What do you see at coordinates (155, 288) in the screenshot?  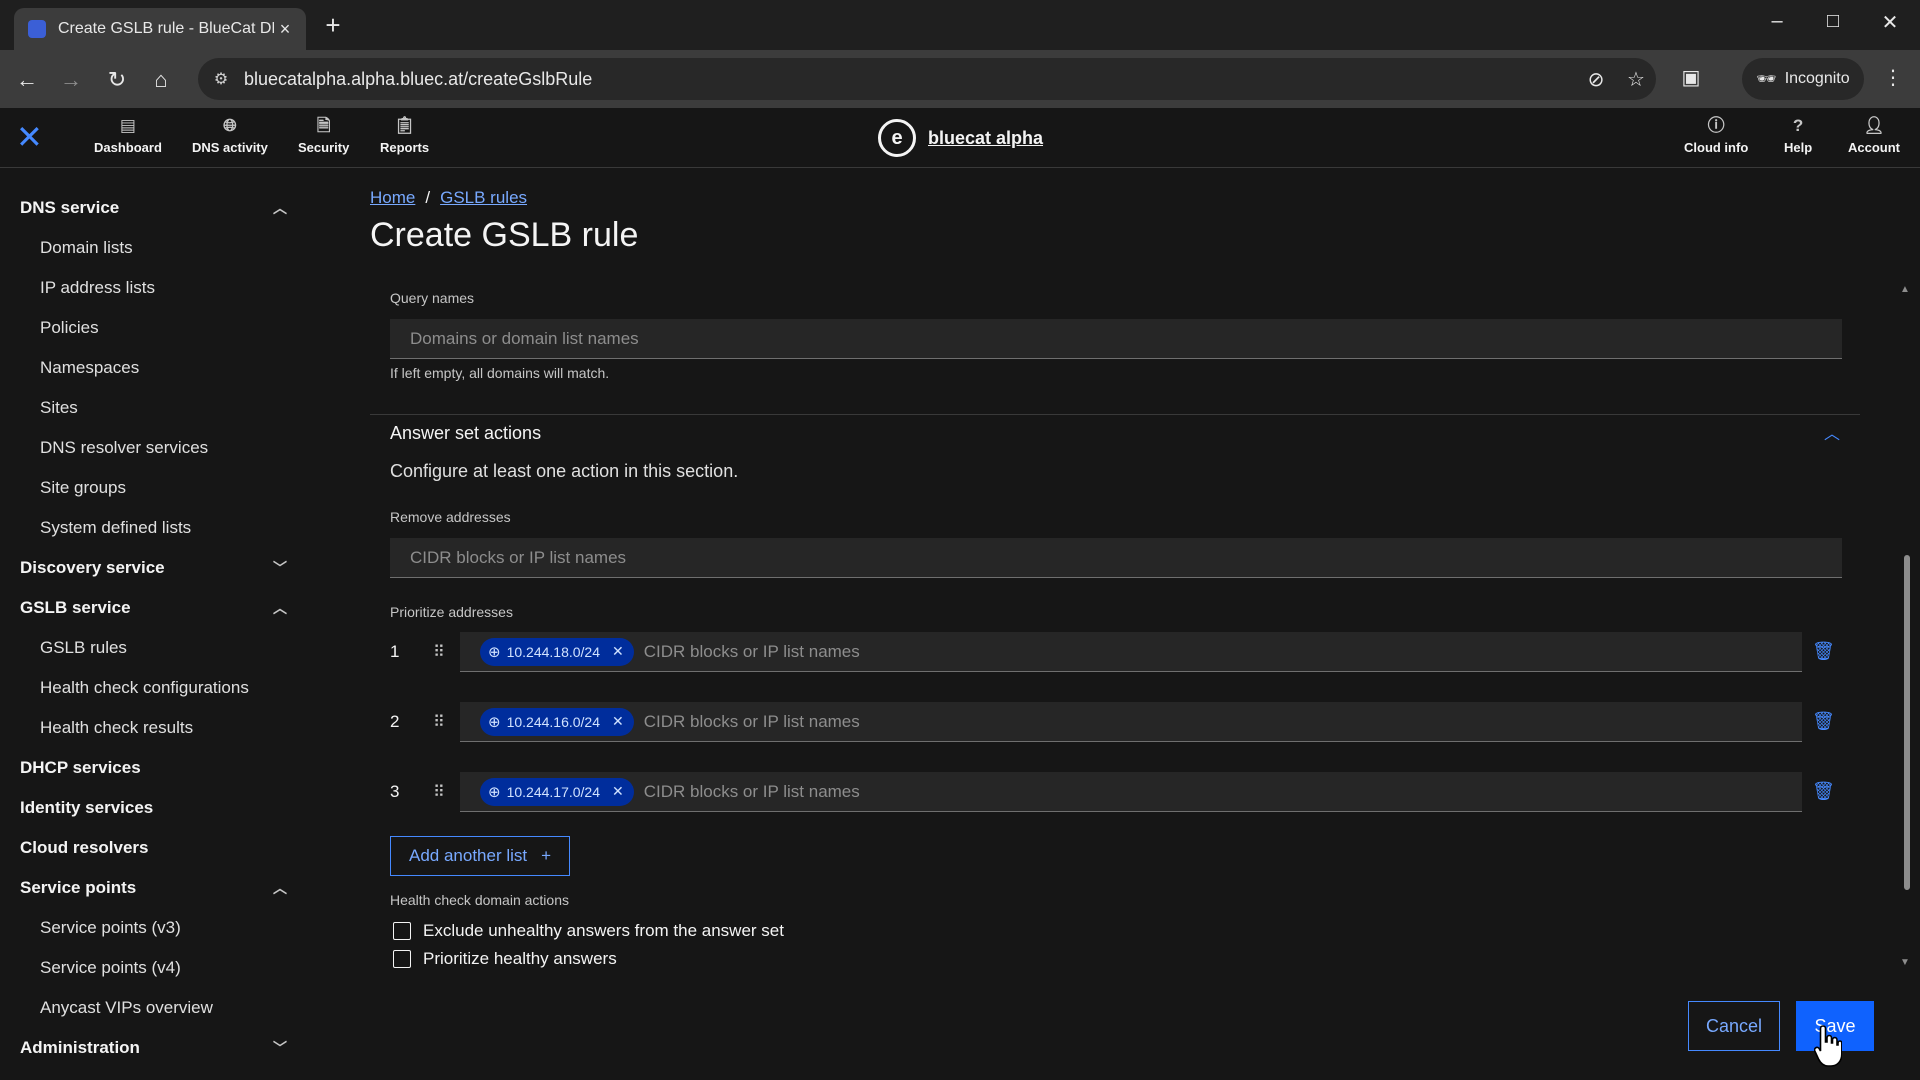 I see `sidebar-item-ip-address-lists: IP address lists` at bounding box center [155, 288].